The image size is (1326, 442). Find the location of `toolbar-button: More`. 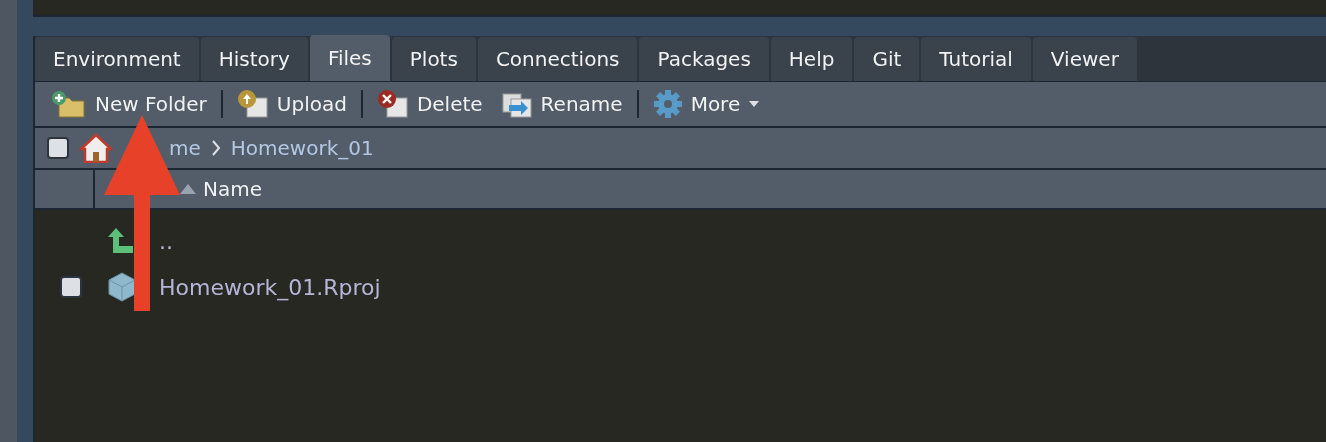

toolbar-button: More is located at coordinates (706, 104).